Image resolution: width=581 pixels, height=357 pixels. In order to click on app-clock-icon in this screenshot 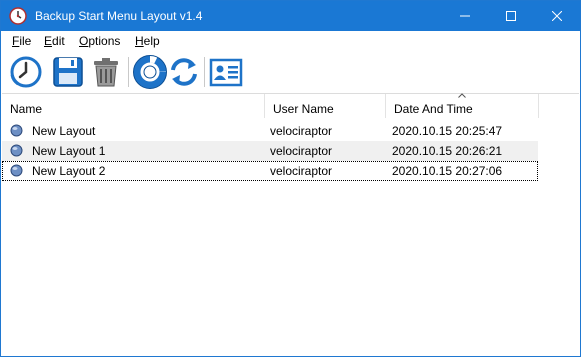, I will do `click(18, 16)`.